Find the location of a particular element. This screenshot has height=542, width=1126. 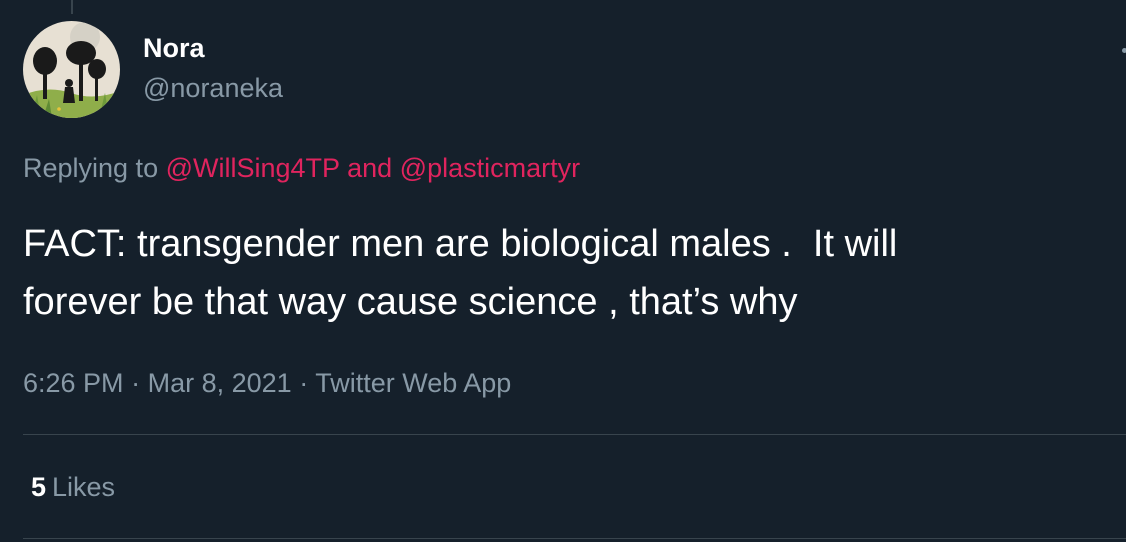

stats-divider-top is located at coordinates (574, 434).